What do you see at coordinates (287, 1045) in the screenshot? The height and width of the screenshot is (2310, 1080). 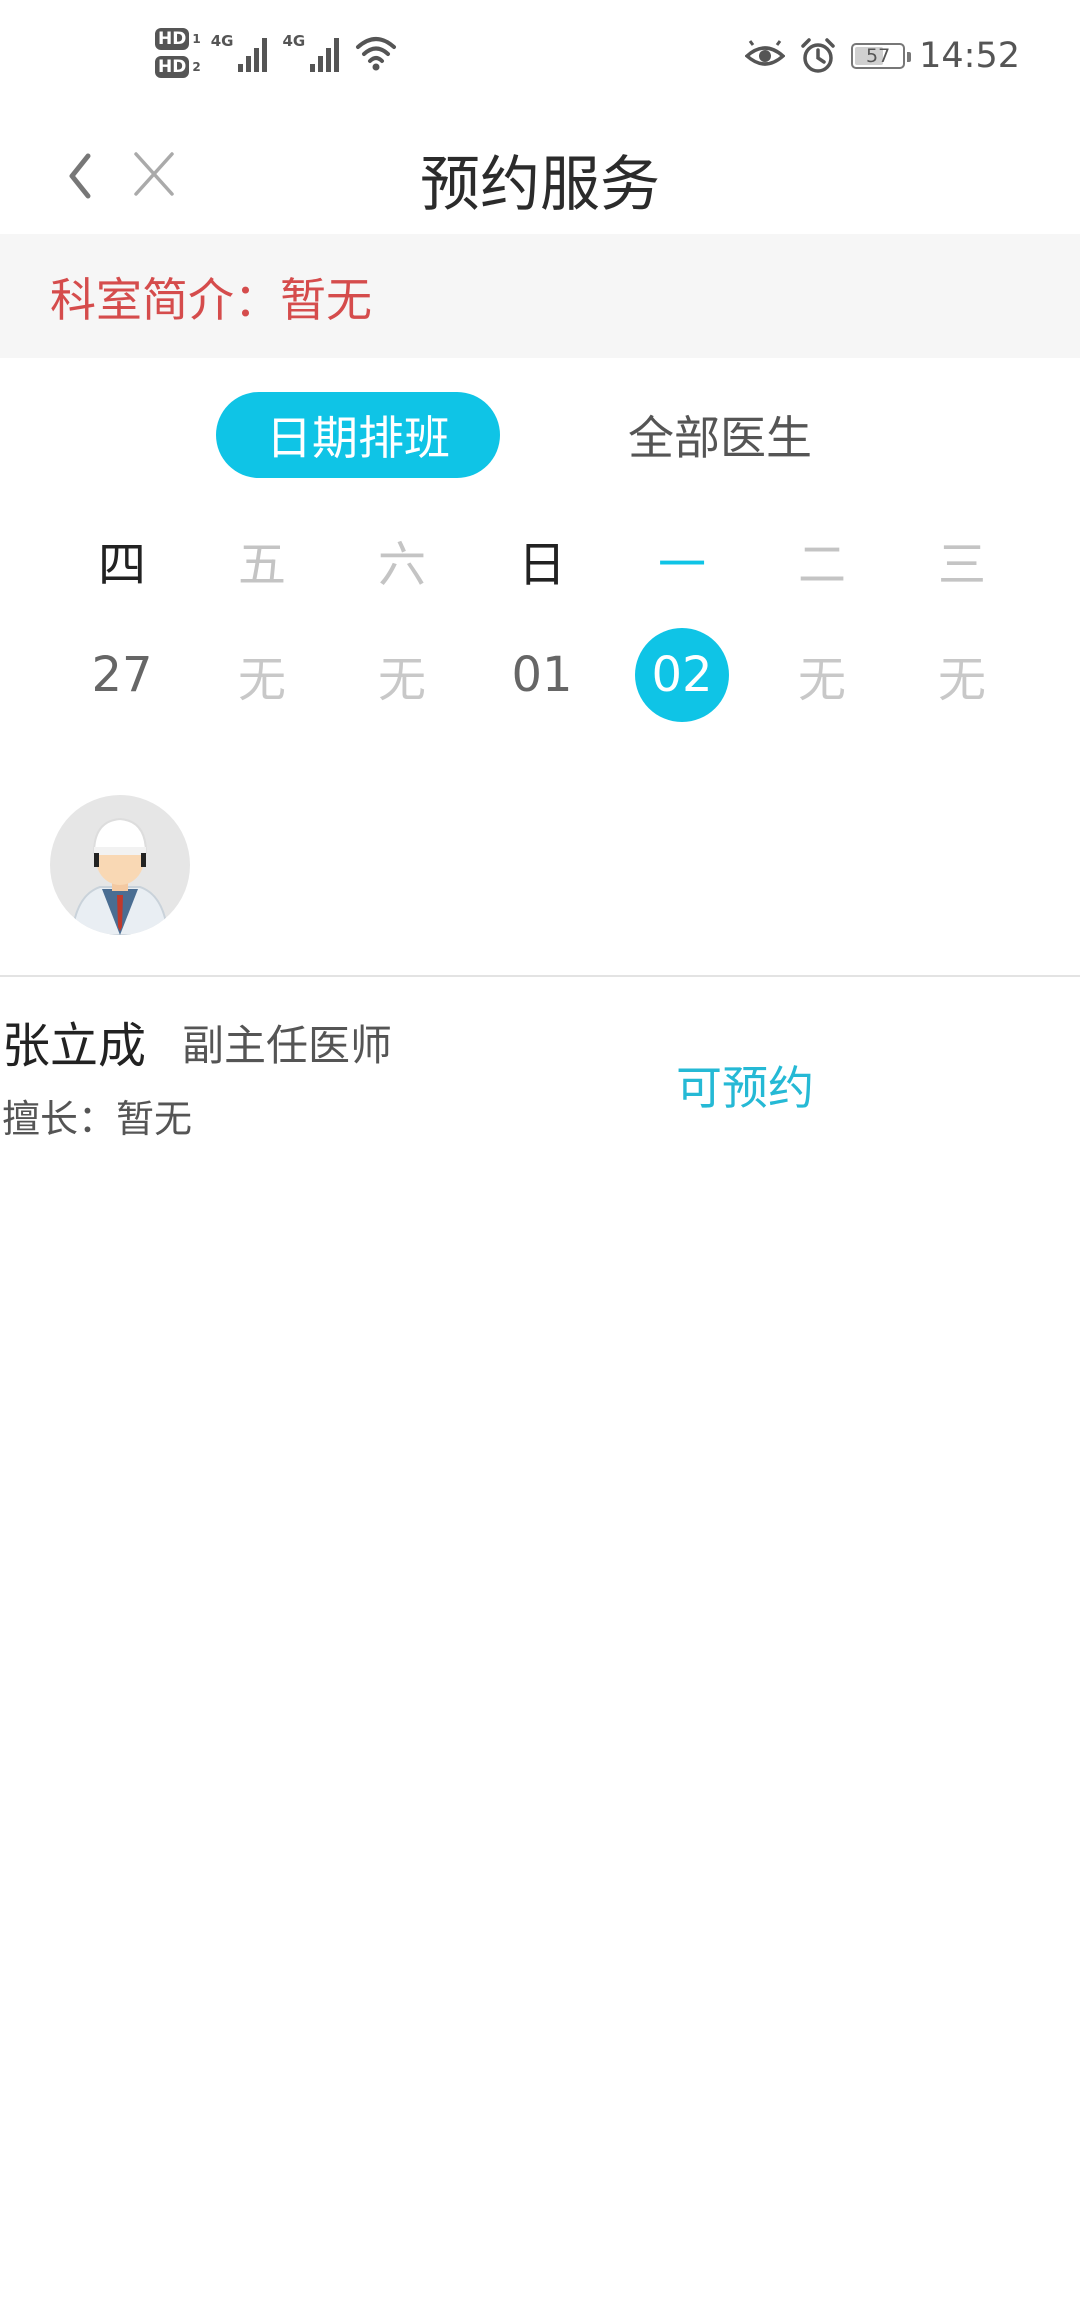 I see `doctor-title: 副主任医师` at bounding box center [287, 1045].